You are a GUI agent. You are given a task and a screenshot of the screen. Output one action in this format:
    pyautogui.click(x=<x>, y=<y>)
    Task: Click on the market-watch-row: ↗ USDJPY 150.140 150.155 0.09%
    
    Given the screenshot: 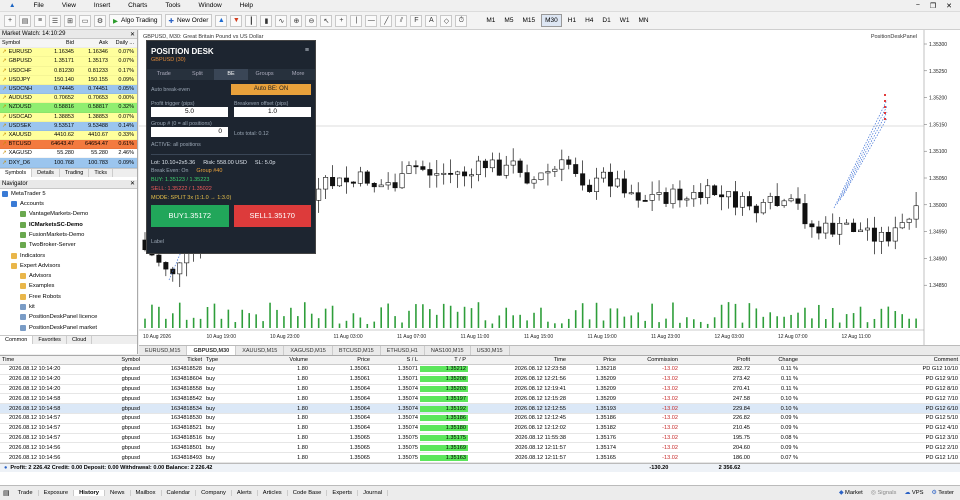 What is the action you would take?
    pyautogui.click(x=68, y=80)
    